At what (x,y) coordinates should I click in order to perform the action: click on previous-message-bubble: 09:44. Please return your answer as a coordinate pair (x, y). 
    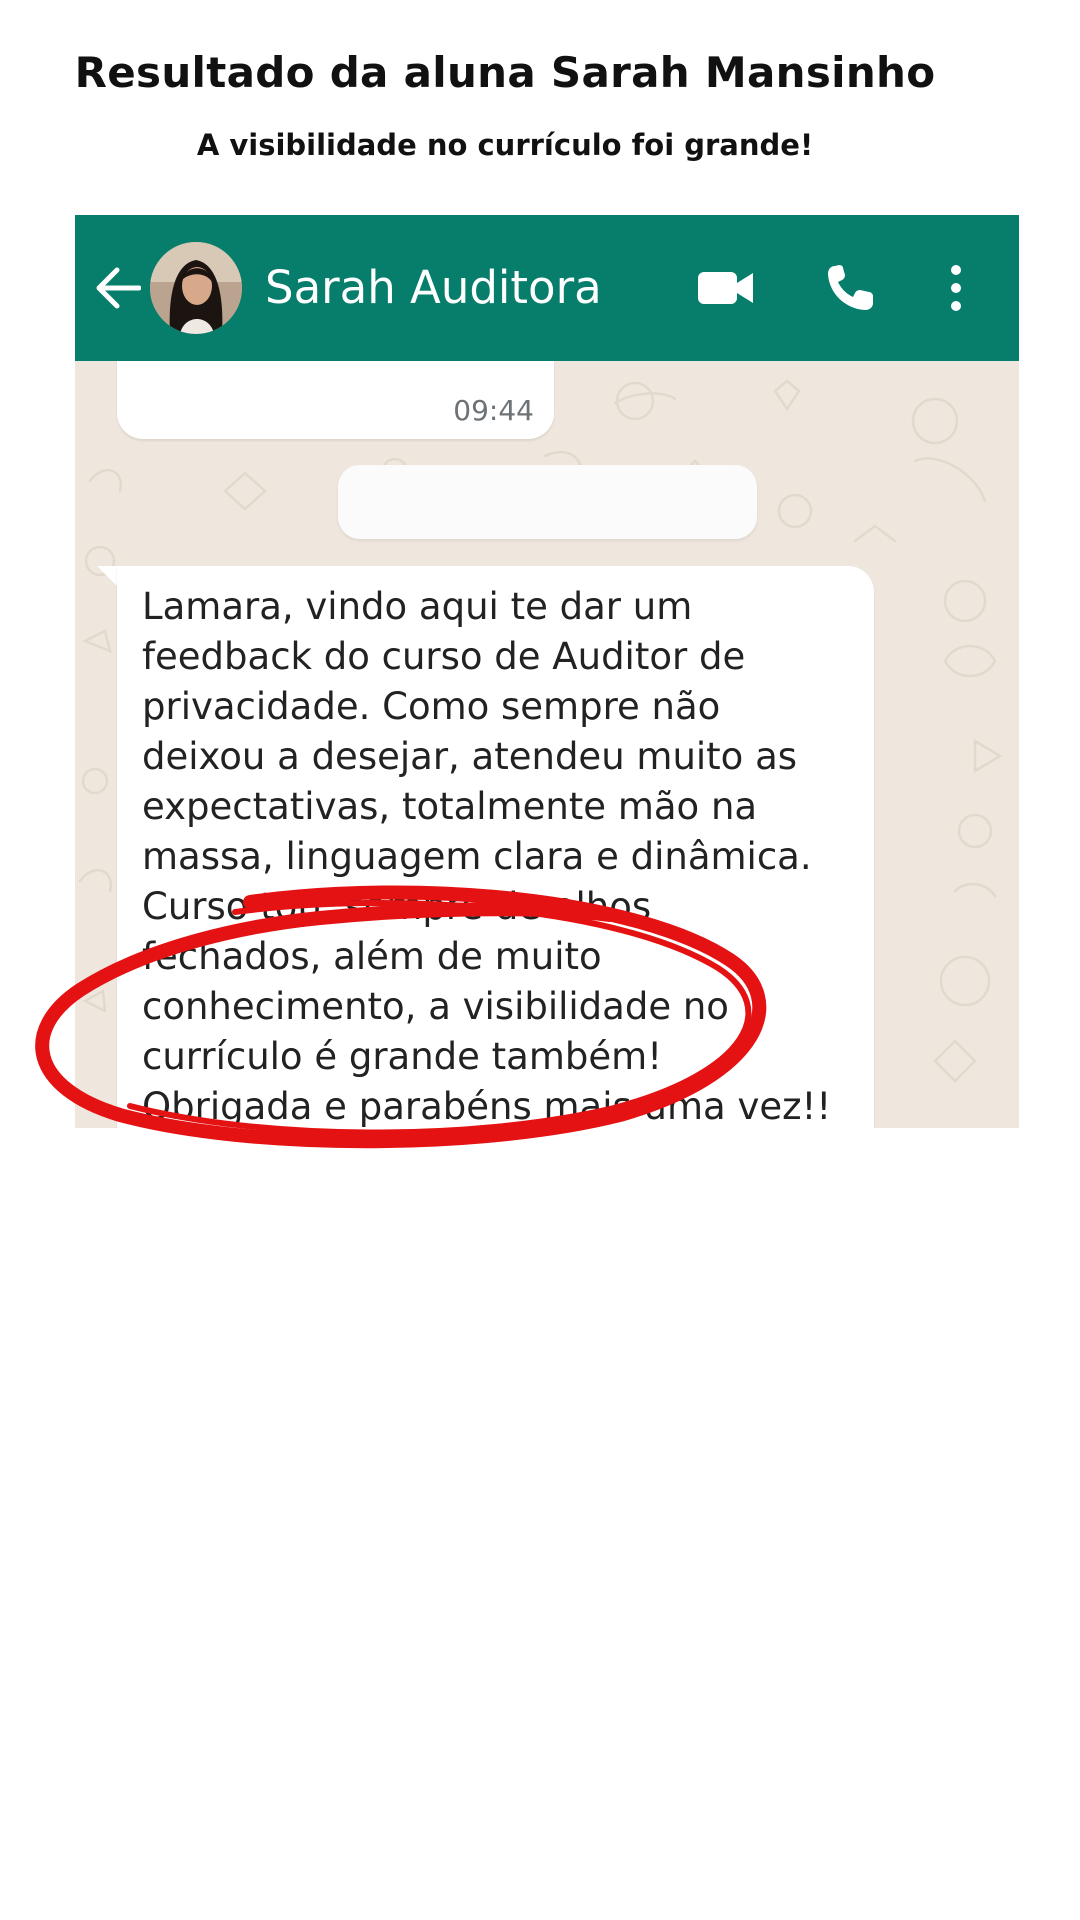
    Looking at the image, I should click on (335, 400).